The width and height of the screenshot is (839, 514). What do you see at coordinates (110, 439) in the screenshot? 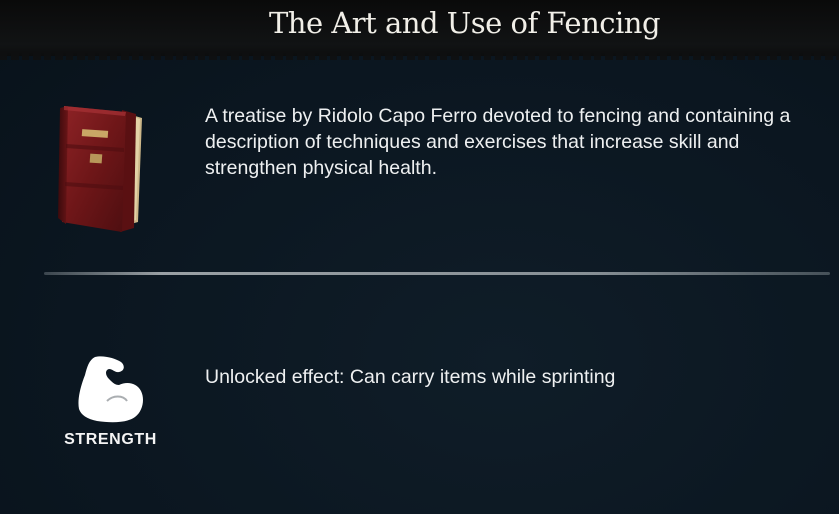
I see `stat-label: STRENGTH` at bounding box center [110, 439].